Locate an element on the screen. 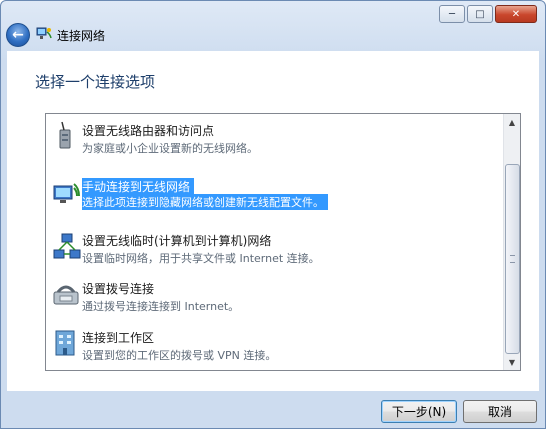 The height and width of the screenshot is (429, 546). dialup-modem-icon is located at coordinates (66, 295).